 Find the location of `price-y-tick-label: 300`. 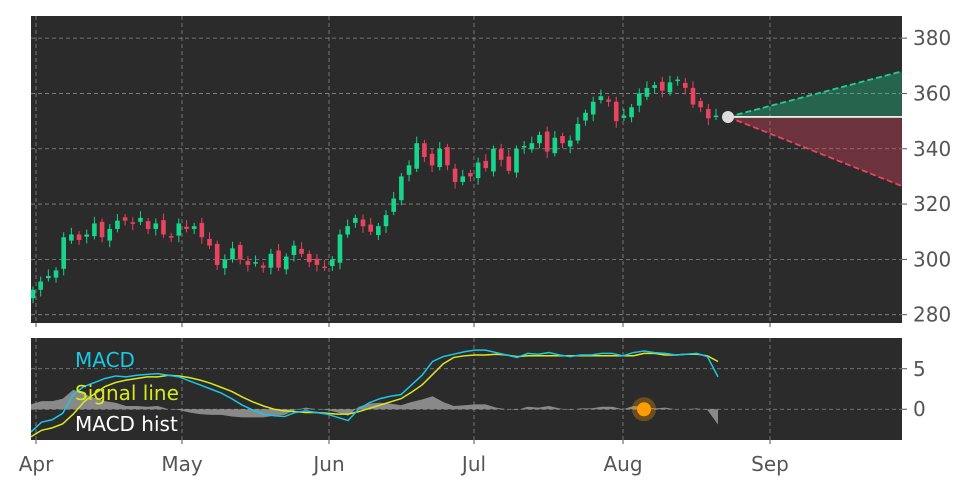

price-y-tick-label: 300 is located at coordinates (932, 259).